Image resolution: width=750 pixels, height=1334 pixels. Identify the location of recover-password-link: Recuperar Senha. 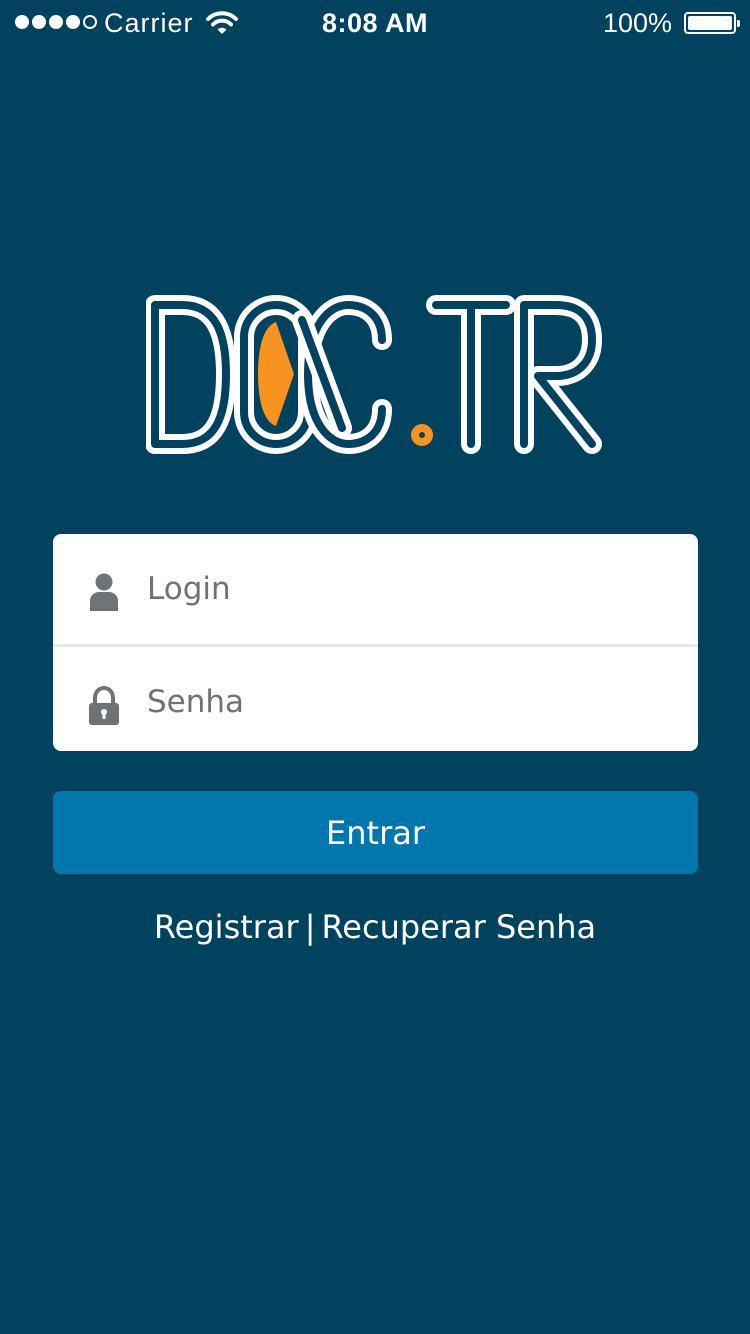
(458, 927).